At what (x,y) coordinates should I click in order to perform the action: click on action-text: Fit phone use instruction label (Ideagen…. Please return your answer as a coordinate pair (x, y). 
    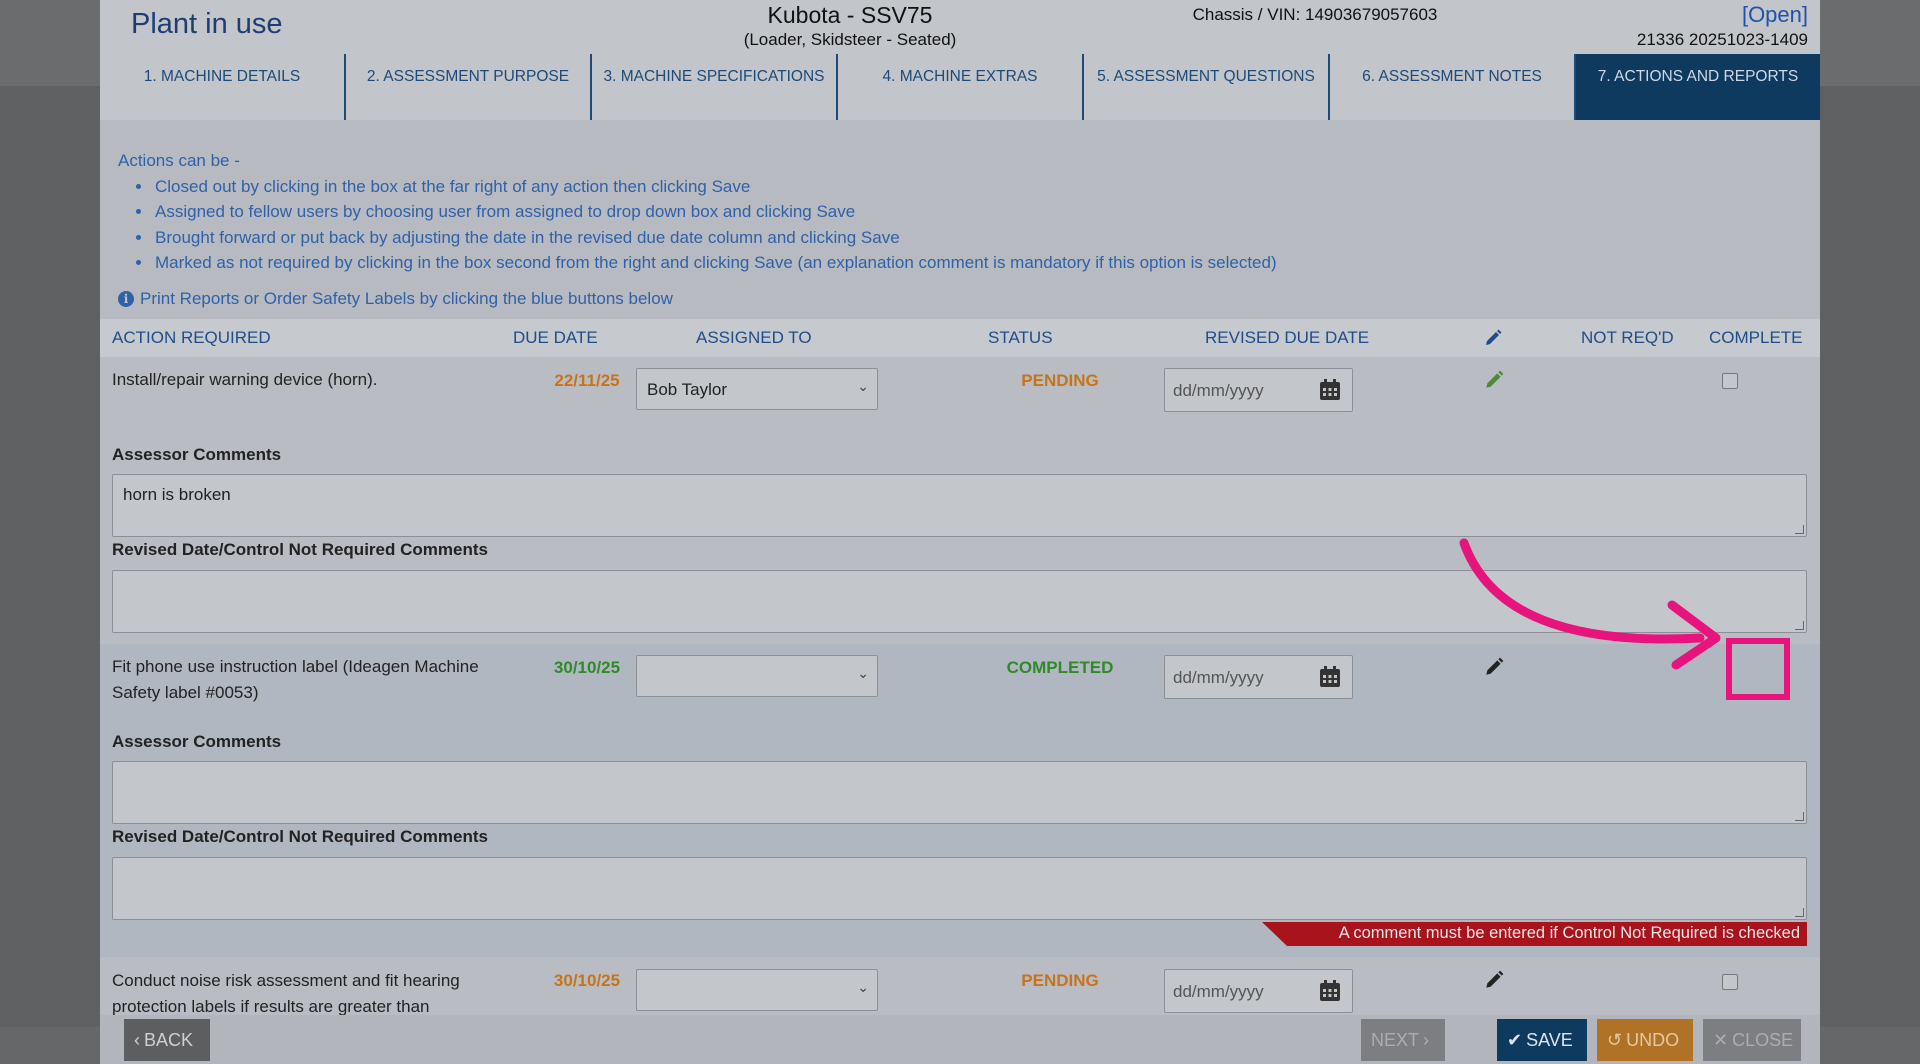
    Looking at the image, I should click on (295, 679).